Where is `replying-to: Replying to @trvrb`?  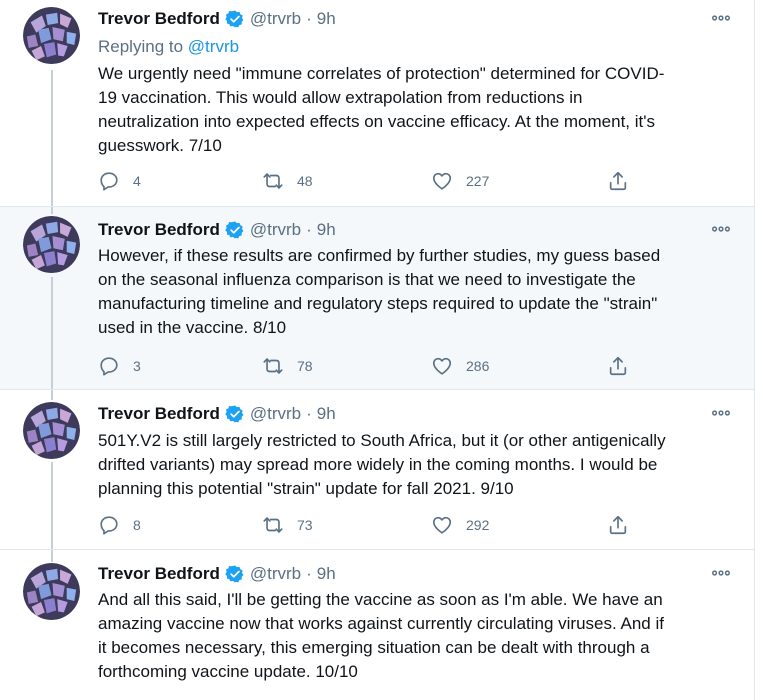
replying-to: Replying to @trvrb is located at coordinates (168, 47).